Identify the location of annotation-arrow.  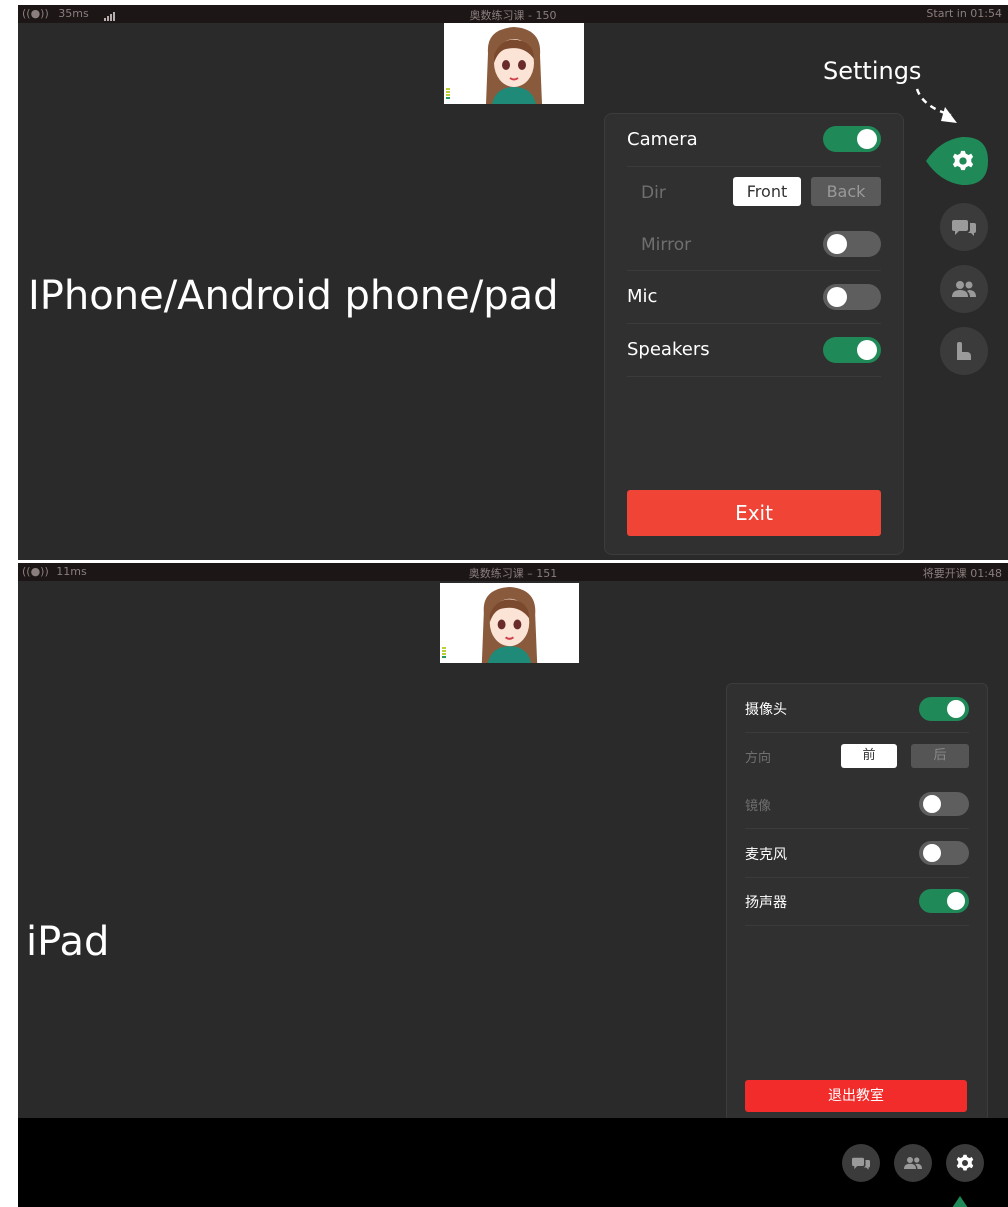
(936, 105).